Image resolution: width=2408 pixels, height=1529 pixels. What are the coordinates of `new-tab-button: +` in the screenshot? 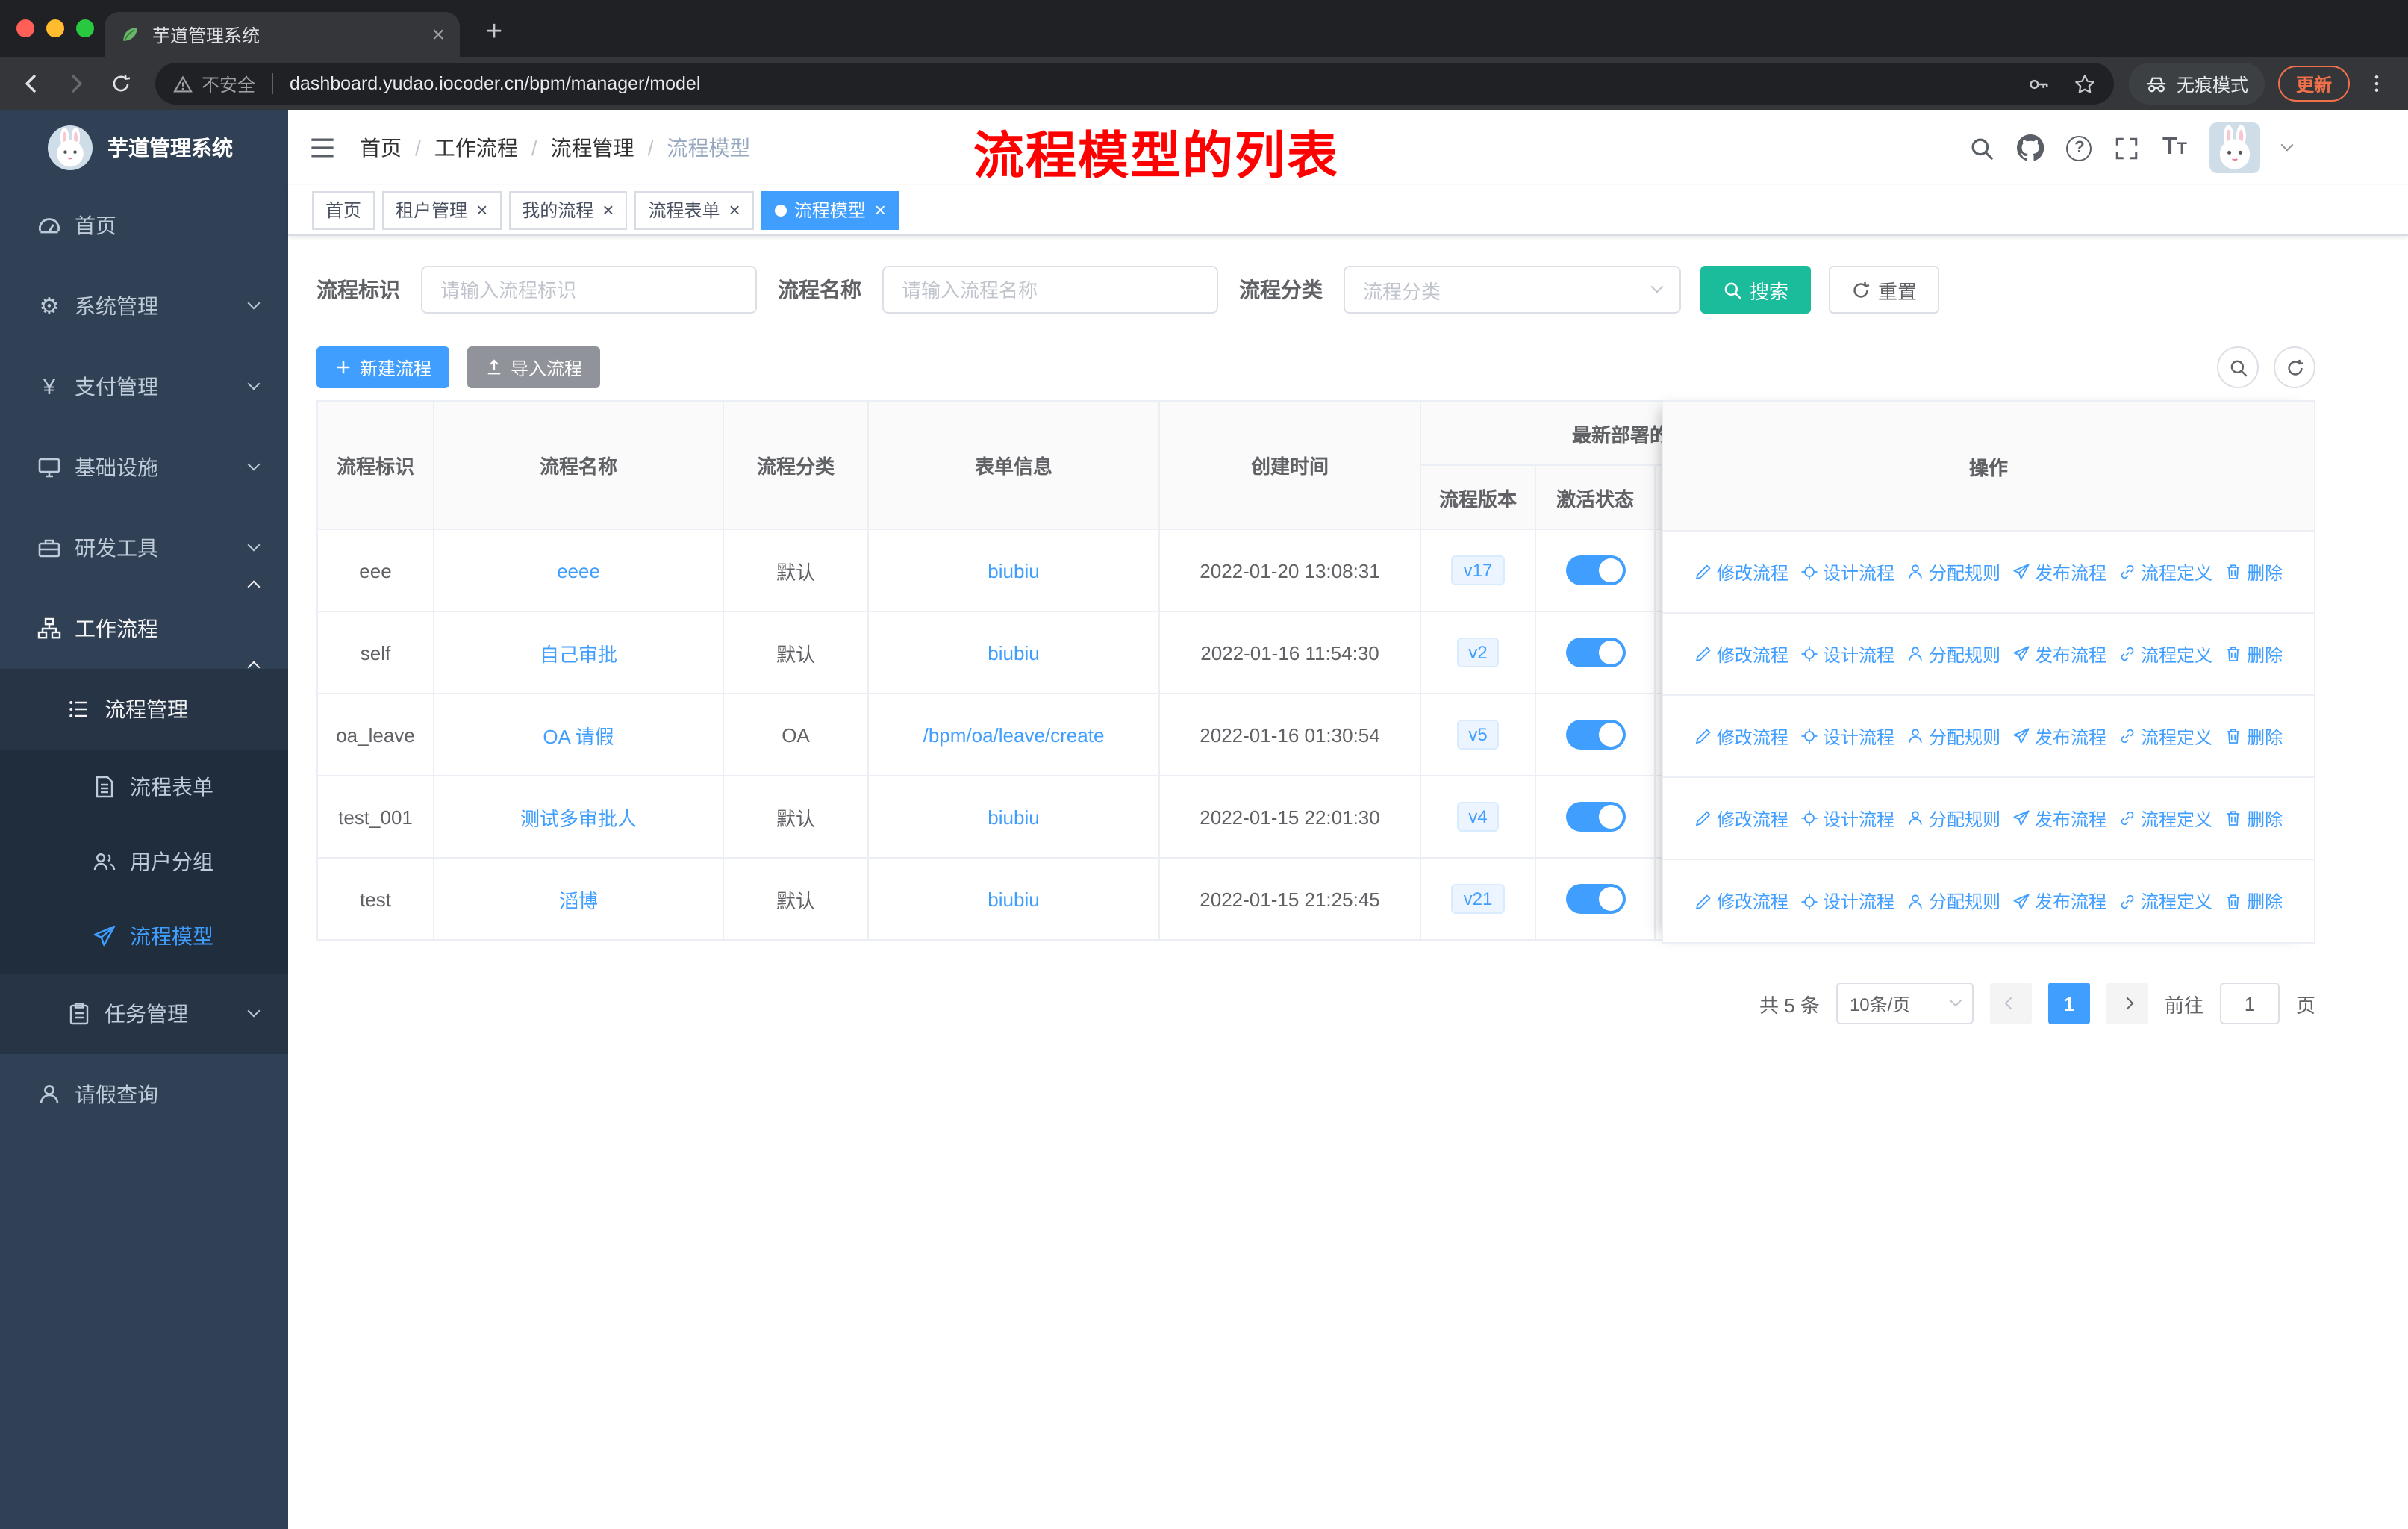 It's located at (494, 32).